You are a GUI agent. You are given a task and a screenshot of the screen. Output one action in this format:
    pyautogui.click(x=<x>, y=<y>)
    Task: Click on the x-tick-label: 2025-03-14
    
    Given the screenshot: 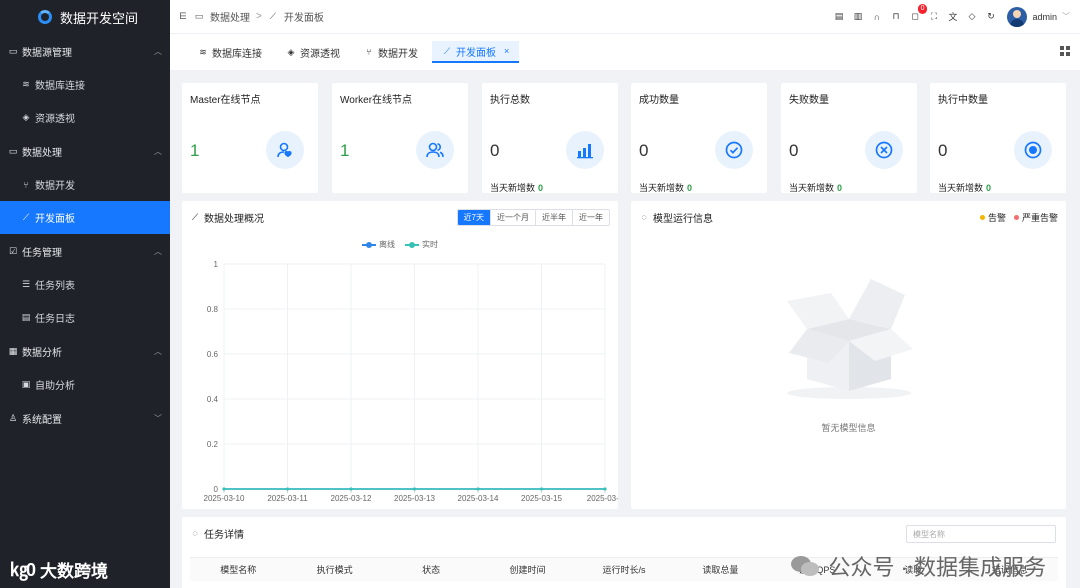 What is the action you would take?
    pyautogui.click(x=478, y=498)
    